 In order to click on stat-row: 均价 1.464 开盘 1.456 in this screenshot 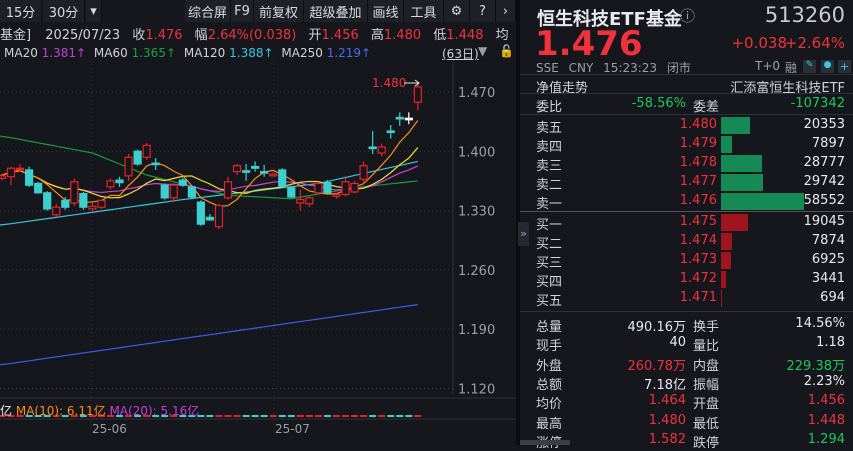, I will do `click(686, 402)`.